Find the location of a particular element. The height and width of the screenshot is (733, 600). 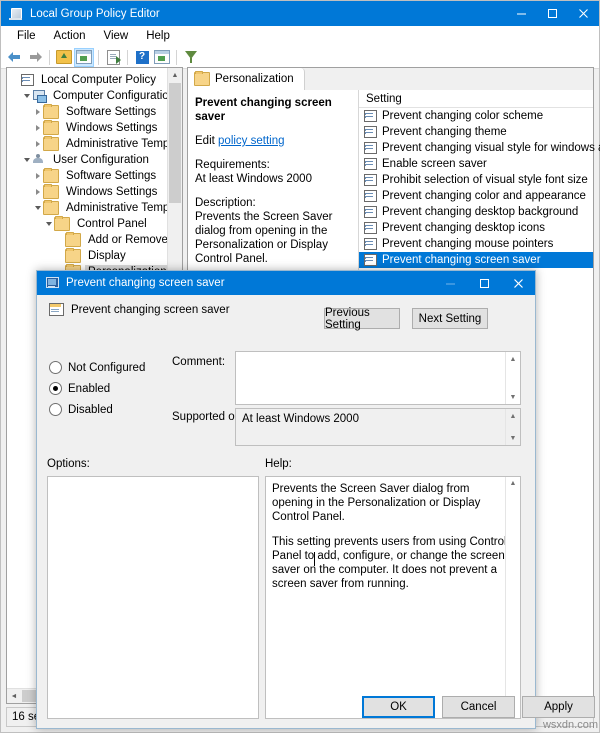

dialog-title: Prevent changing screen saver is located at coordinates (145, 283).